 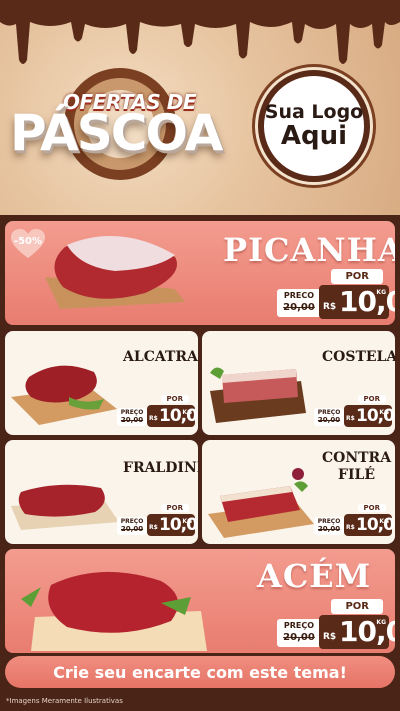 I want to click on fraldinha-image, so click(x=65, y=507).